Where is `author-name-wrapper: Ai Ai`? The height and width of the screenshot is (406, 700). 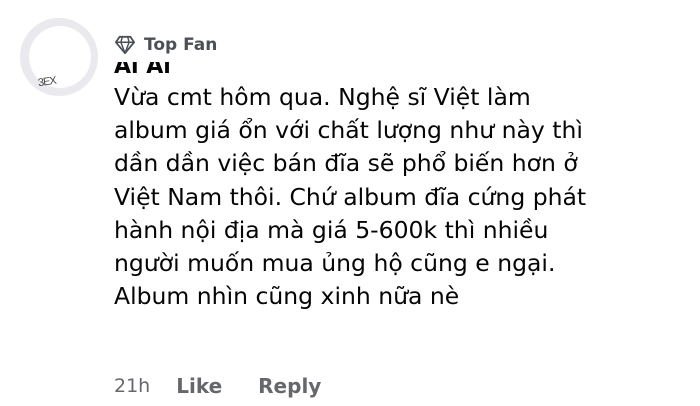 author-name-wrapper: Ai Ai is located at coordinates (404, 69).